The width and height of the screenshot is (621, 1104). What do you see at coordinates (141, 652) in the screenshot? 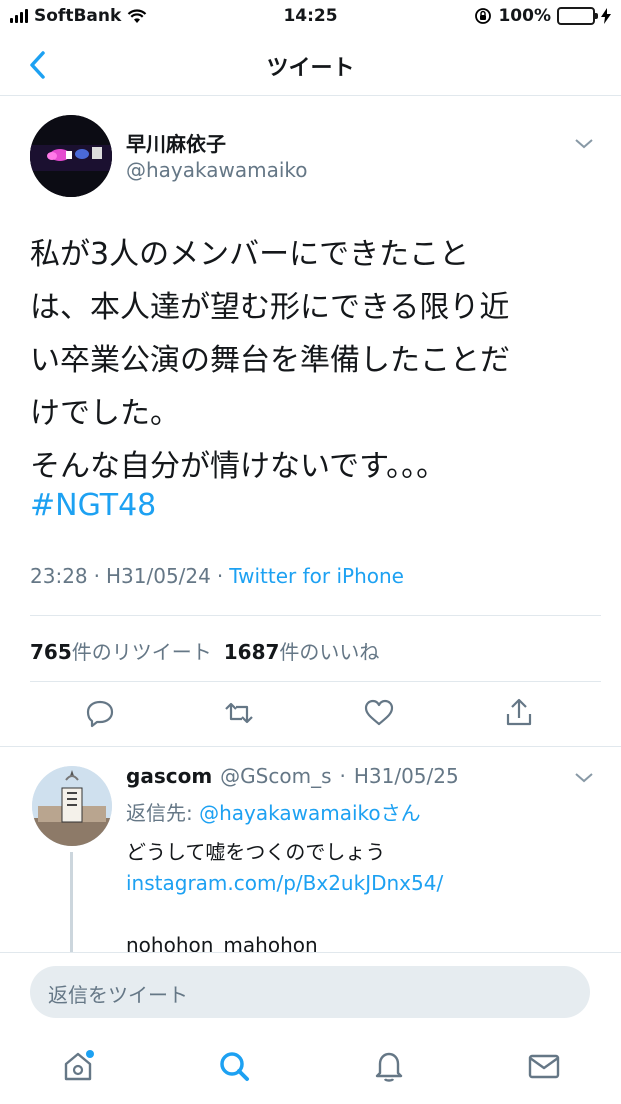
I see `retweet-label: 件のリツイート` at bounding box center [141, 652].